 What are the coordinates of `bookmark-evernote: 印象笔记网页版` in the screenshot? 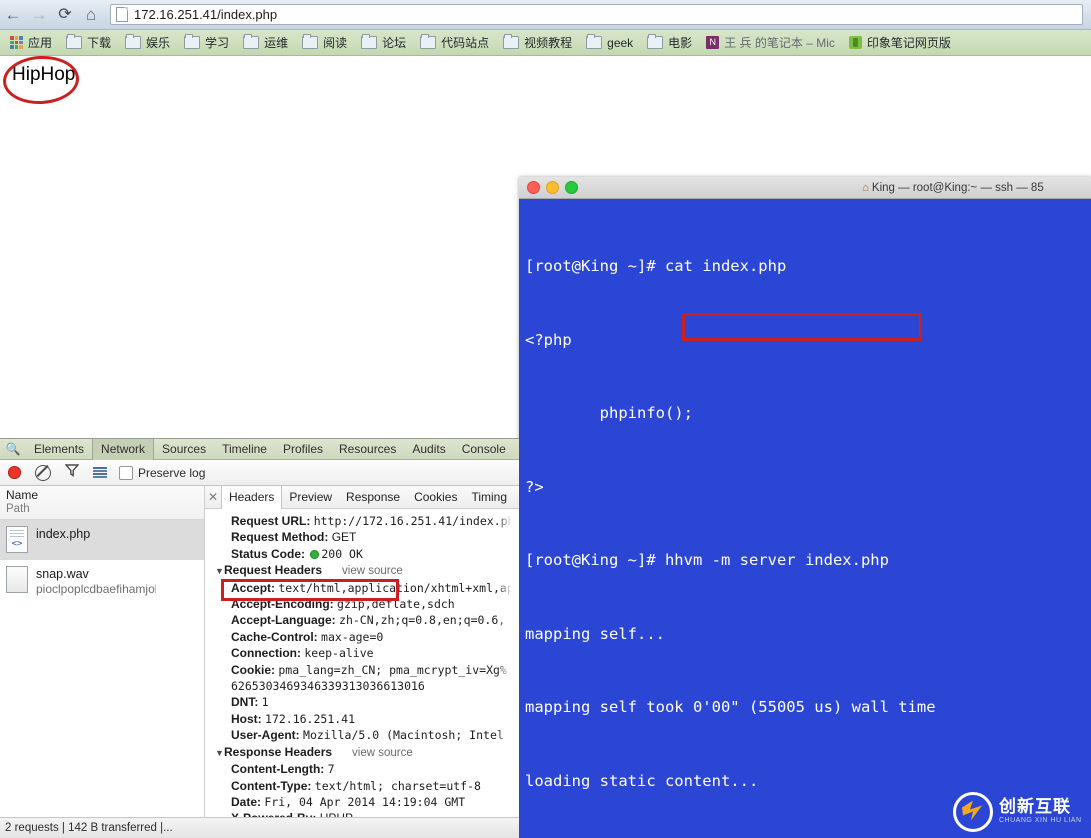 It's located at (900, 43).